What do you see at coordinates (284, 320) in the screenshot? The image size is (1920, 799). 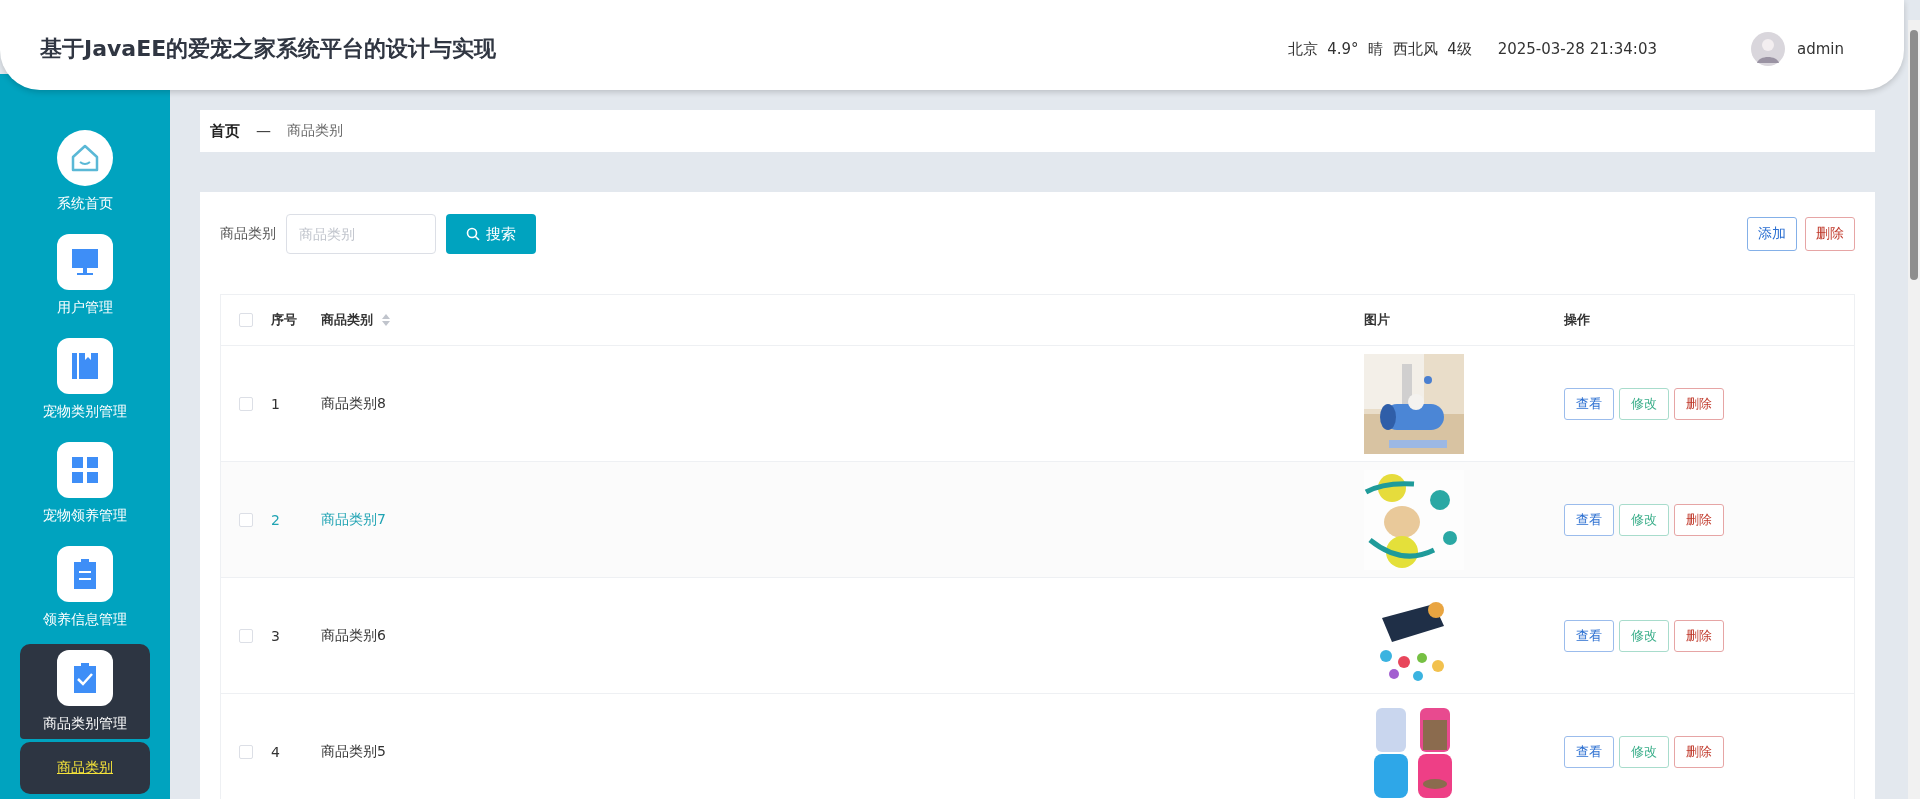 I see `column-header: 序号` at bounding box center [284, 320].